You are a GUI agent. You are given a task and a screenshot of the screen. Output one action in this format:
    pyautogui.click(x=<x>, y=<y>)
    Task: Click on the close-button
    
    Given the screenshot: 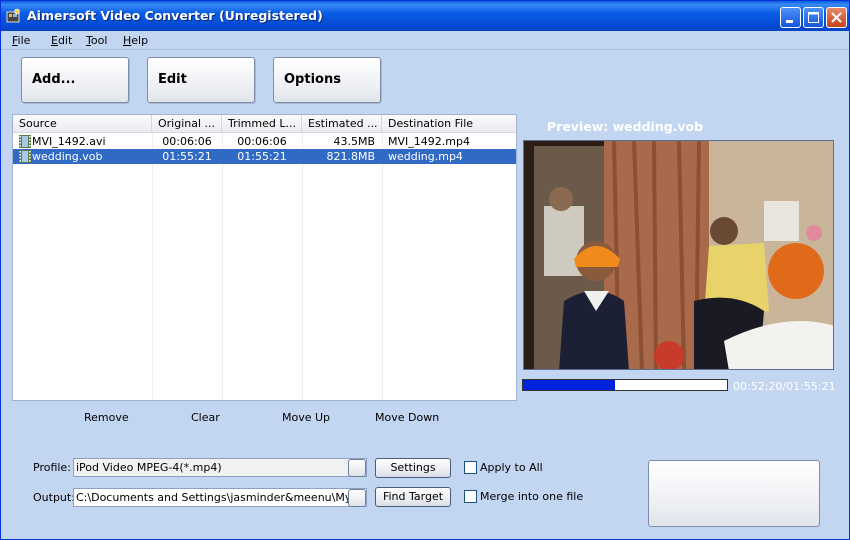 What is the action you would take?
    pyautogui.click(x=836, y=17)
    